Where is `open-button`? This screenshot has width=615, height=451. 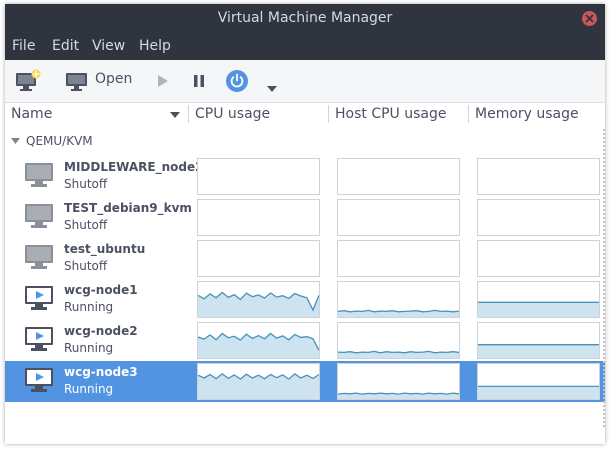 open-button is located at coordinates (77, 83).